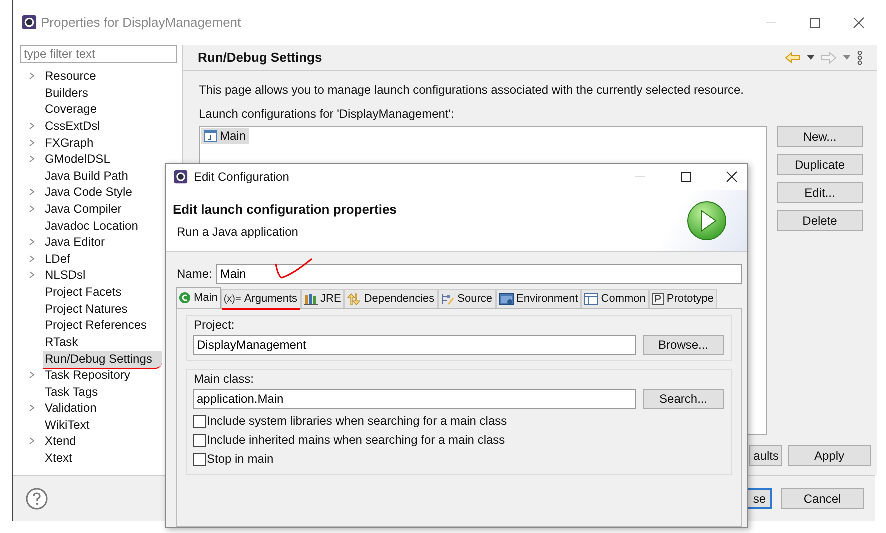  Describe the element at coordinates (391, 298) in the screenshot. I see `tab: Dependencies` at that location.